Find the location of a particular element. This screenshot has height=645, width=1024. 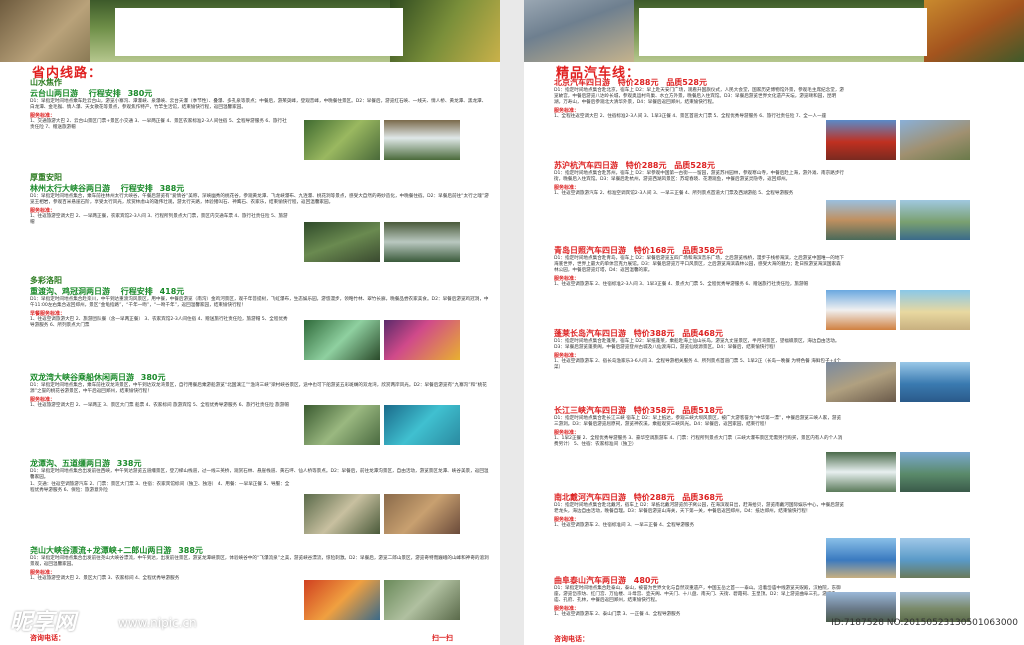

region-title: 厚重安阳 is located at coordinates (46, 177).